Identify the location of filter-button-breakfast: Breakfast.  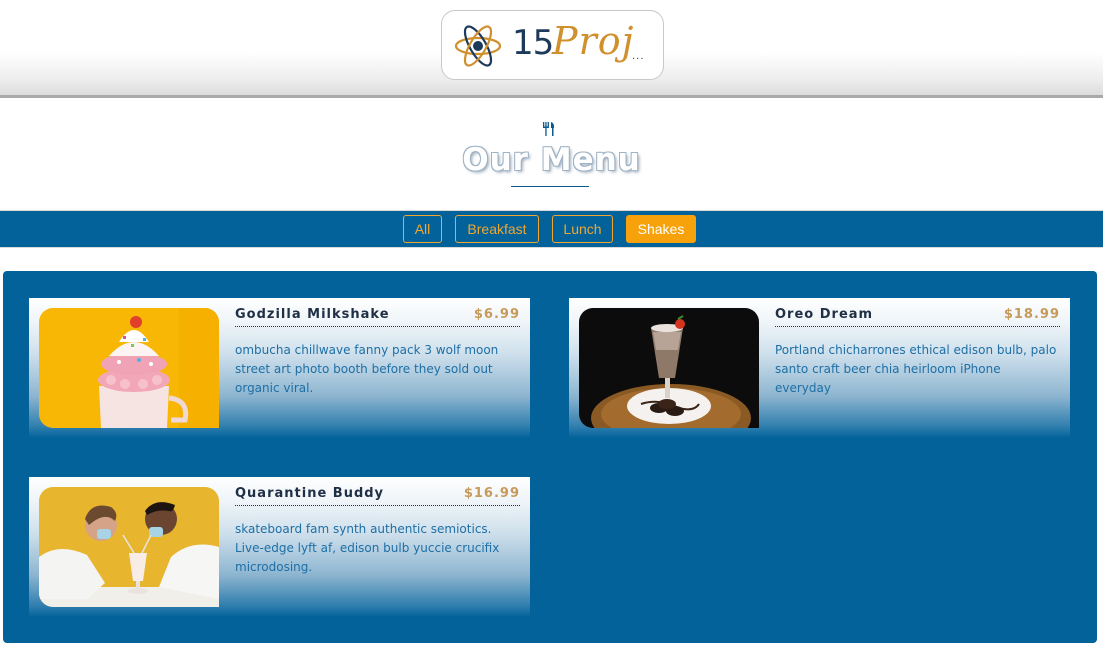
(497, 229).